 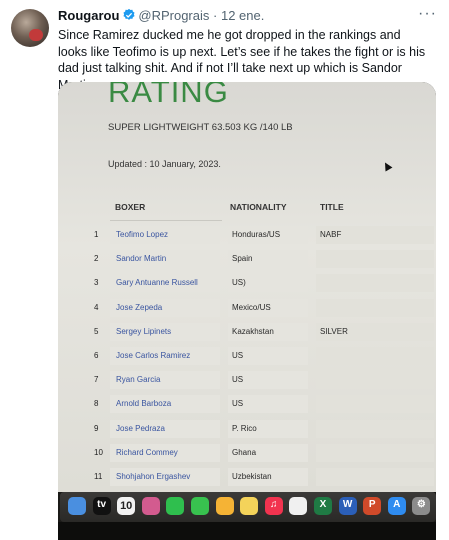 What do you see at coordinates (165, 235) in the screenshot?
I see `boxer-cell: Teofimo Lopez` at bounding box center [165, 235].